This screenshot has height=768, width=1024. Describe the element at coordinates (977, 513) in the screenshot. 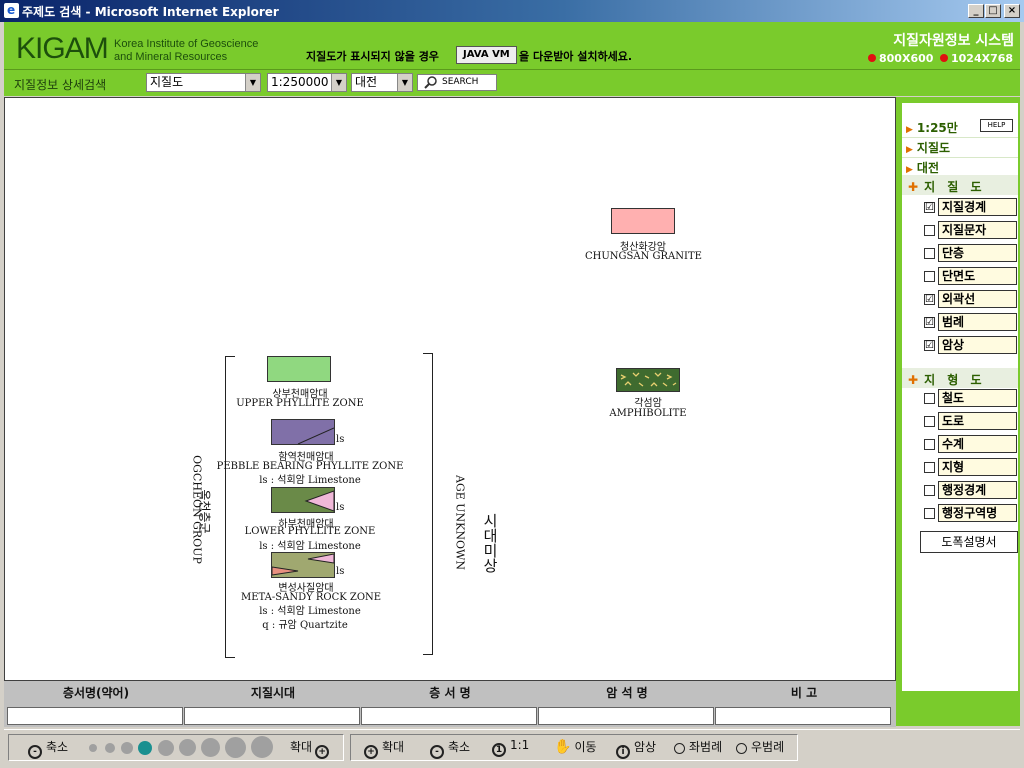

I see `layer-label: 행정구역명` at that location.